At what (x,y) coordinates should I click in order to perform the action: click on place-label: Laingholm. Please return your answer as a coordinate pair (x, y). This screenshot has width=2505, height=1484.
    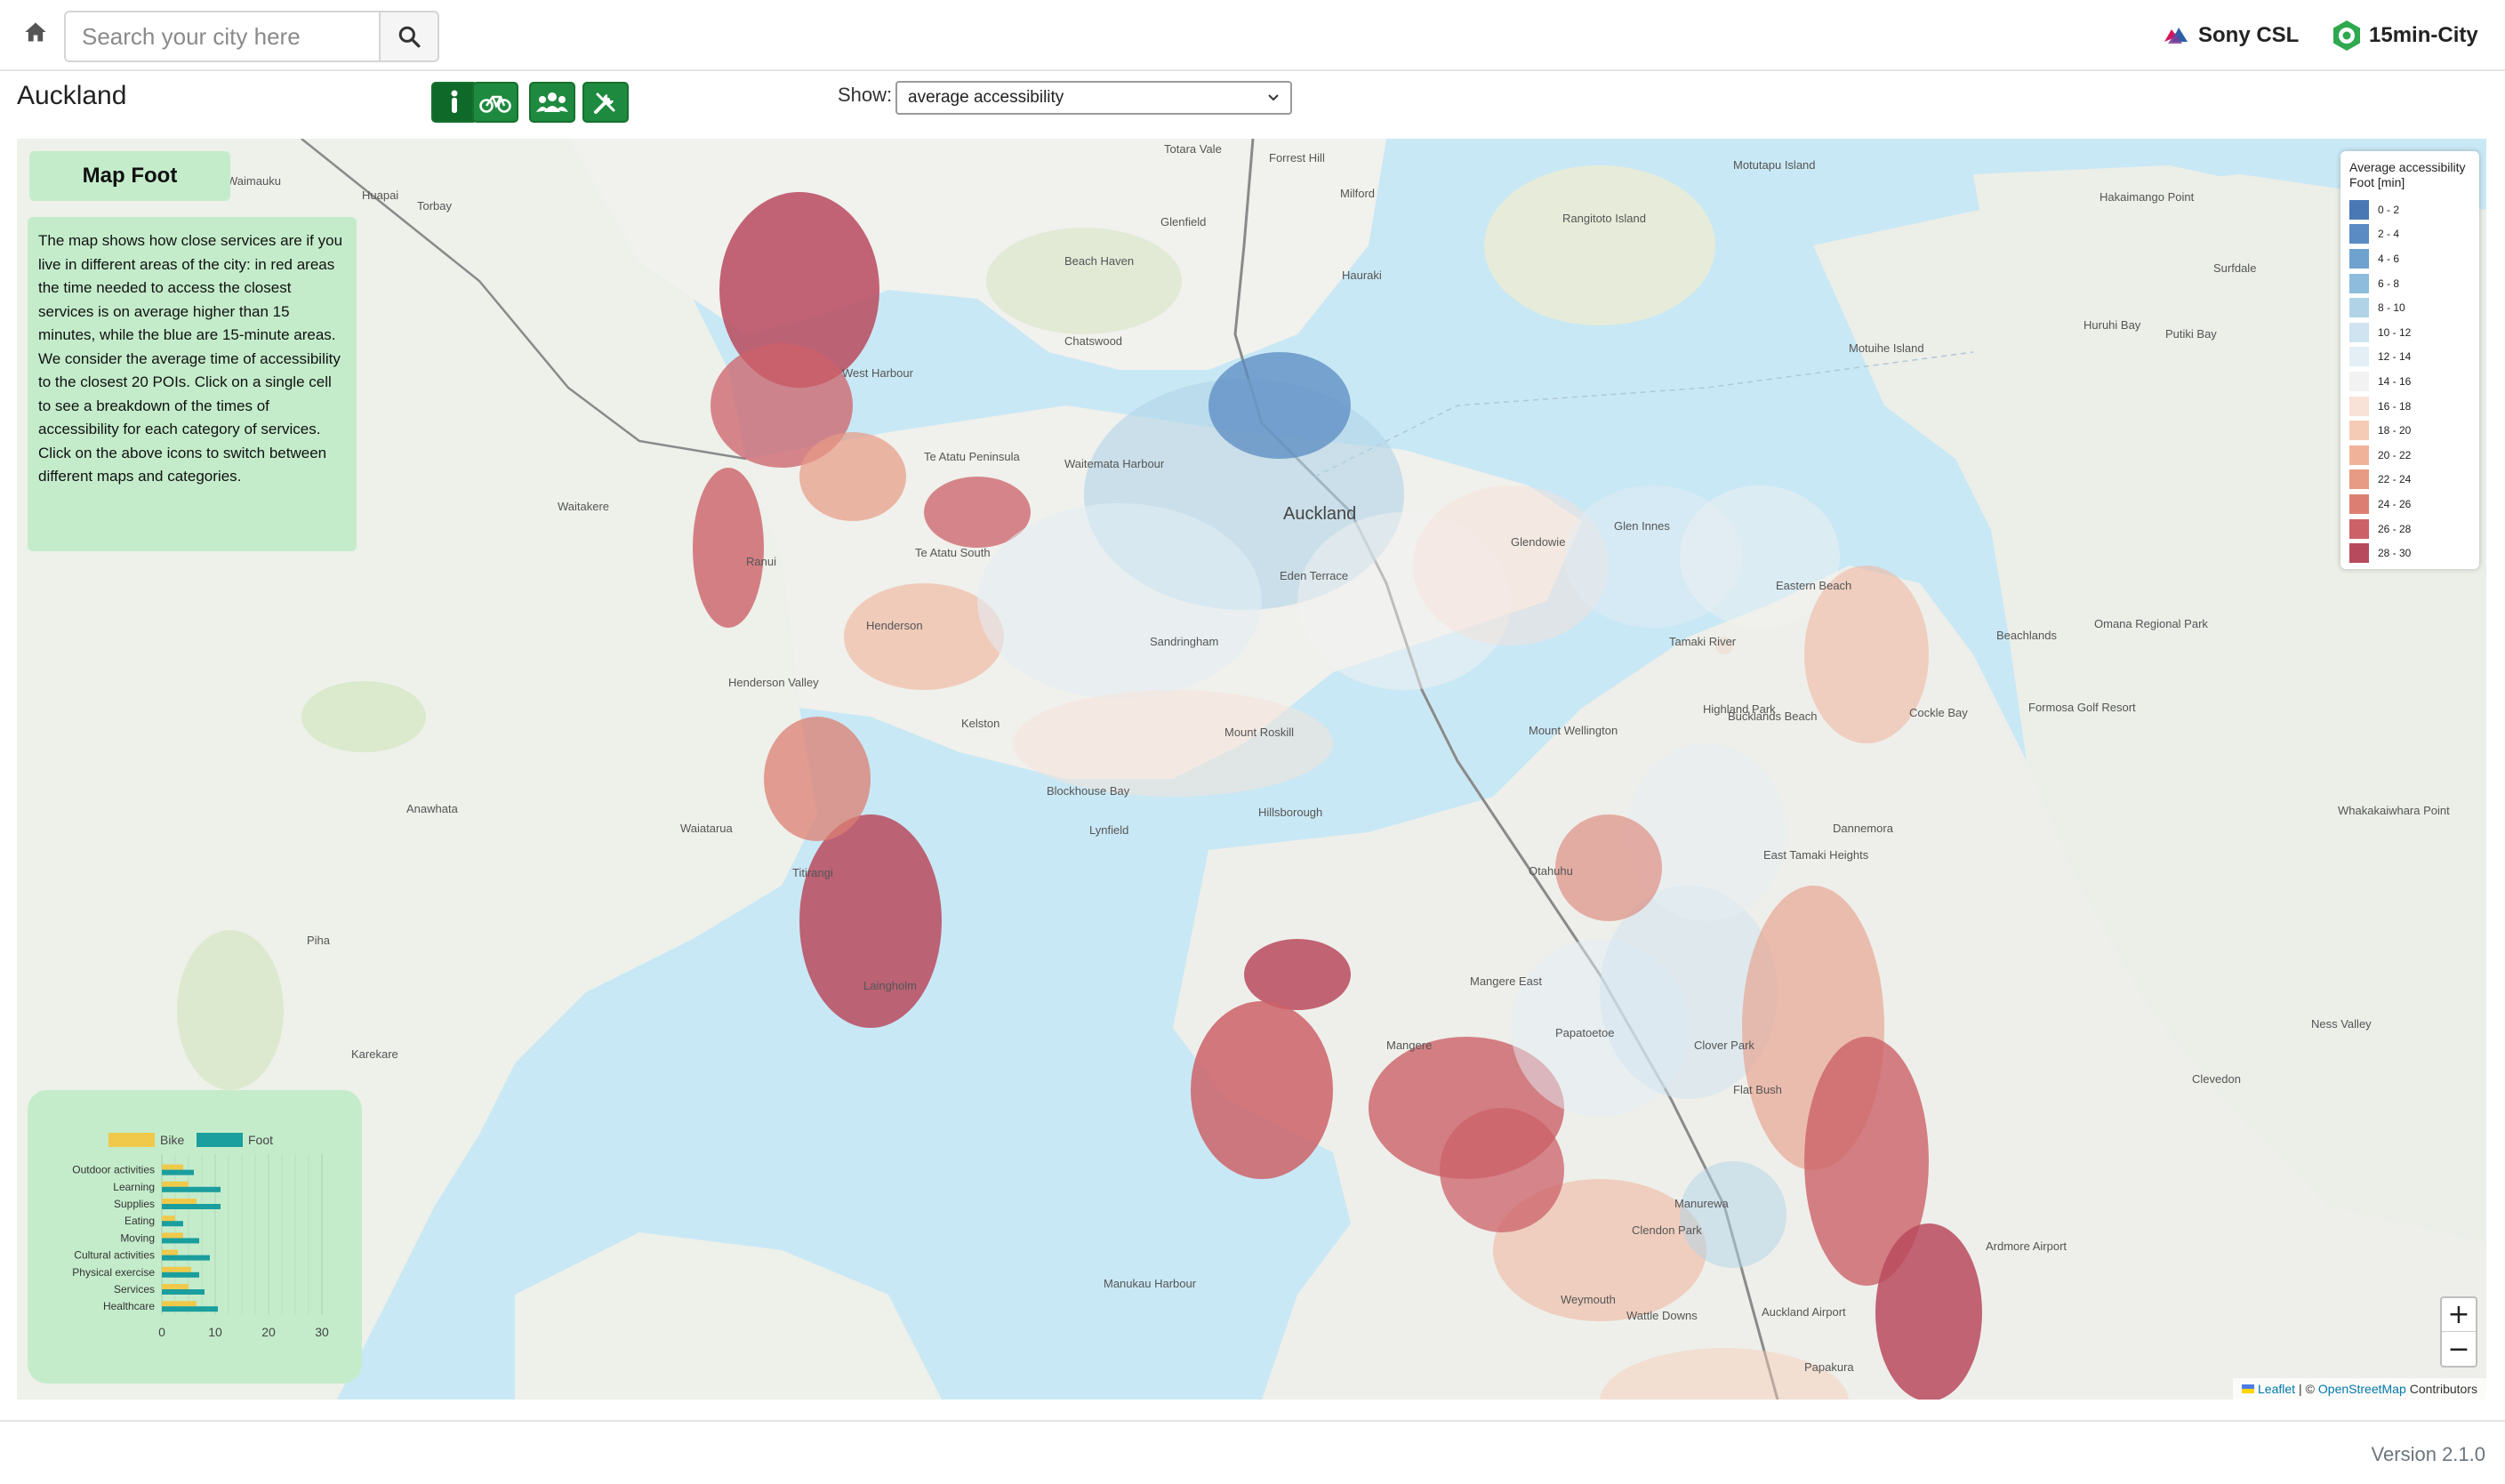
    Looking at the image, I should click on (890, 985).